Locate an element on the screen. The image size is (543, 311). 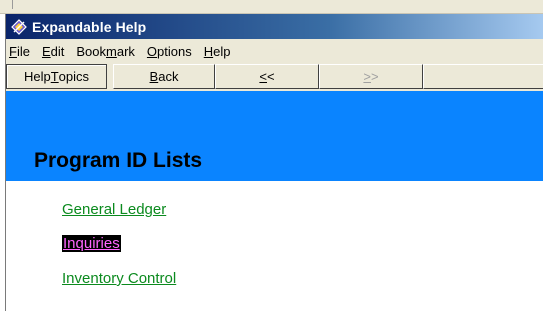
next-topic-button: >> is located at coordinates (371, 76).